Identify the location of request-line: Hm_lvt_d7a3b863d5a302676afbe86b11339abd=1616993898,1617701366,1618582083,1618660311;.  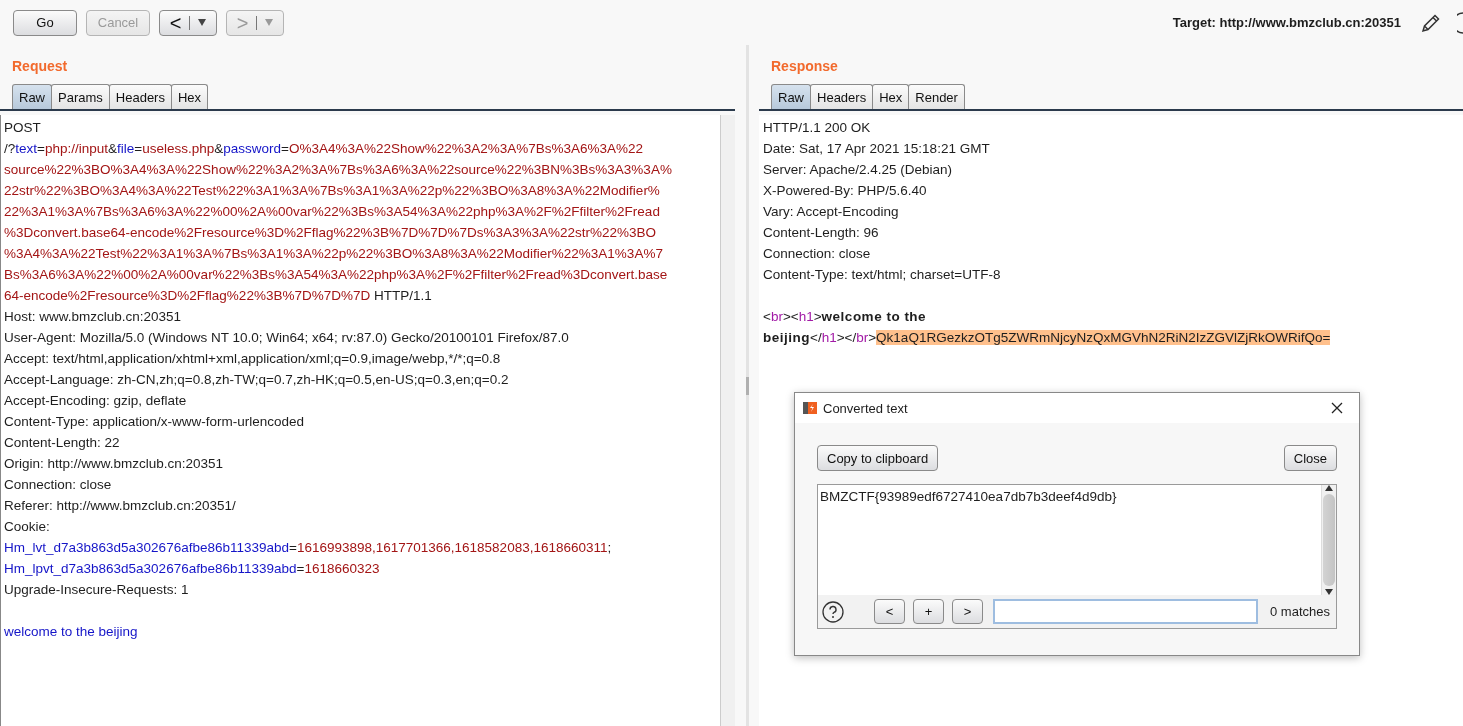
(308, 548).